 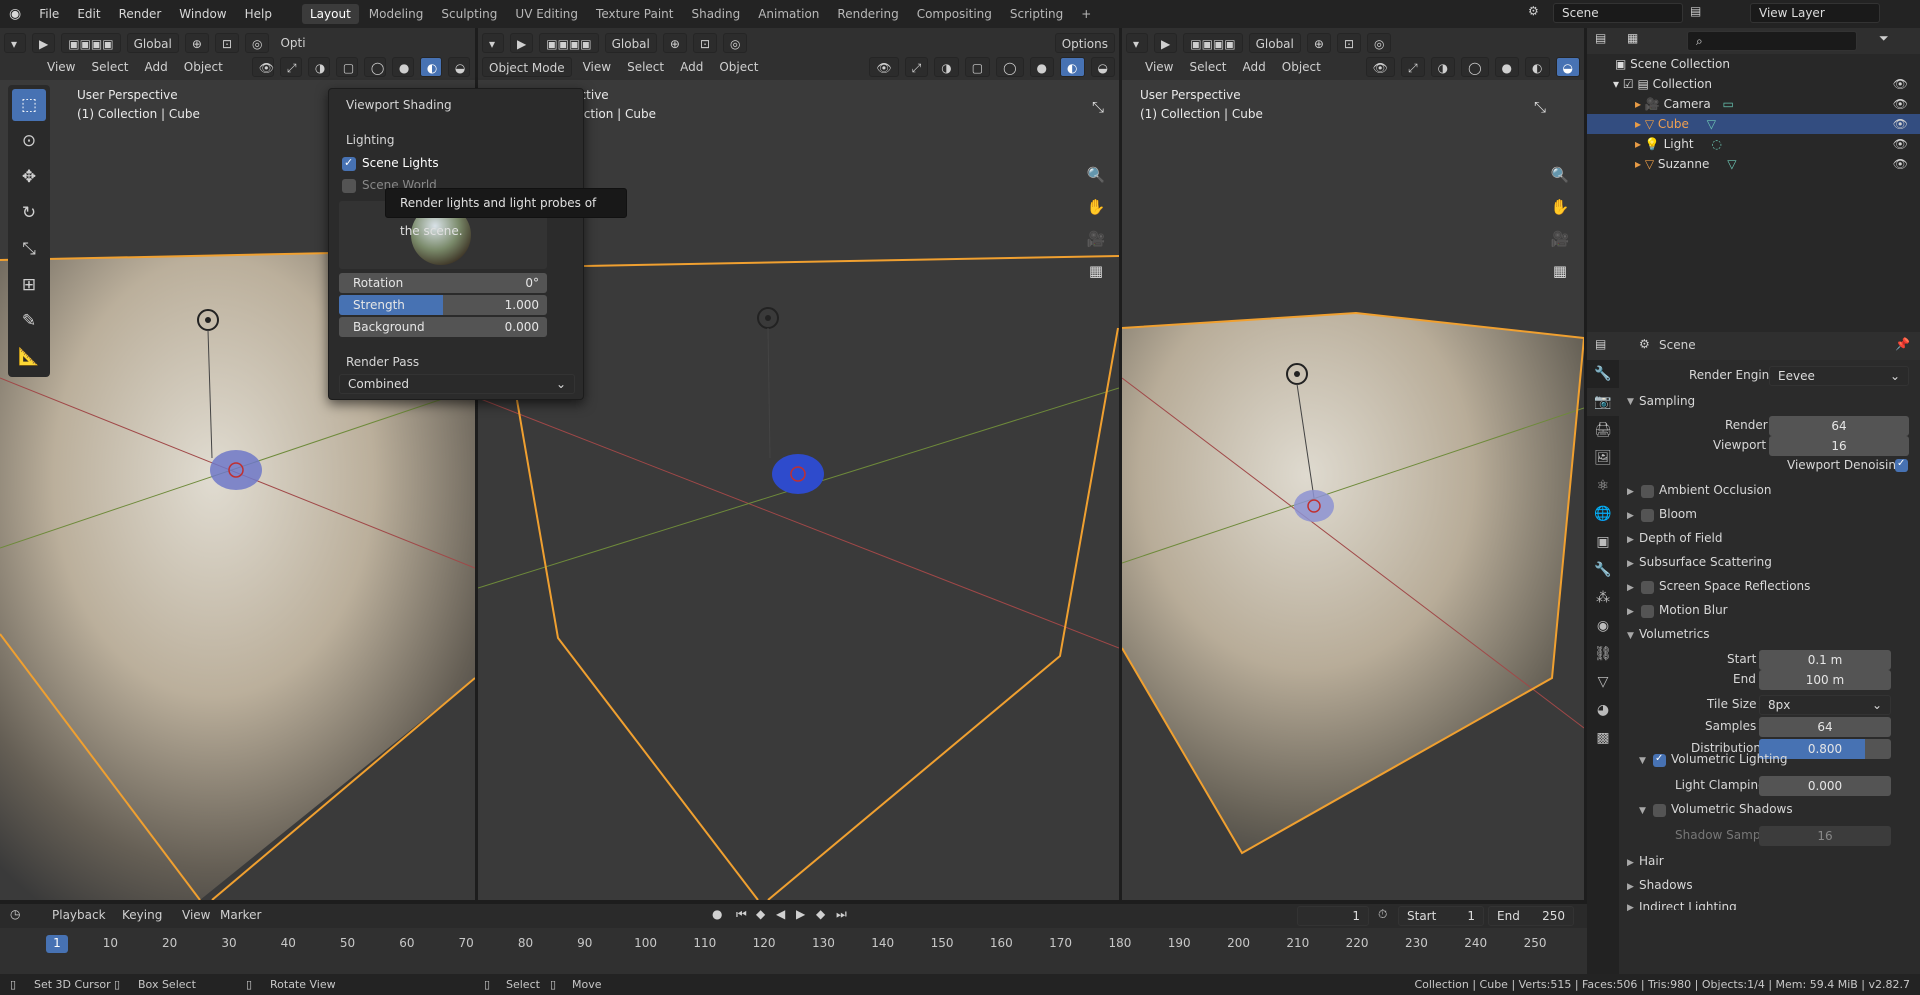 I want to click on shadows-panel: Shadows, so click(x=1666, y=885).